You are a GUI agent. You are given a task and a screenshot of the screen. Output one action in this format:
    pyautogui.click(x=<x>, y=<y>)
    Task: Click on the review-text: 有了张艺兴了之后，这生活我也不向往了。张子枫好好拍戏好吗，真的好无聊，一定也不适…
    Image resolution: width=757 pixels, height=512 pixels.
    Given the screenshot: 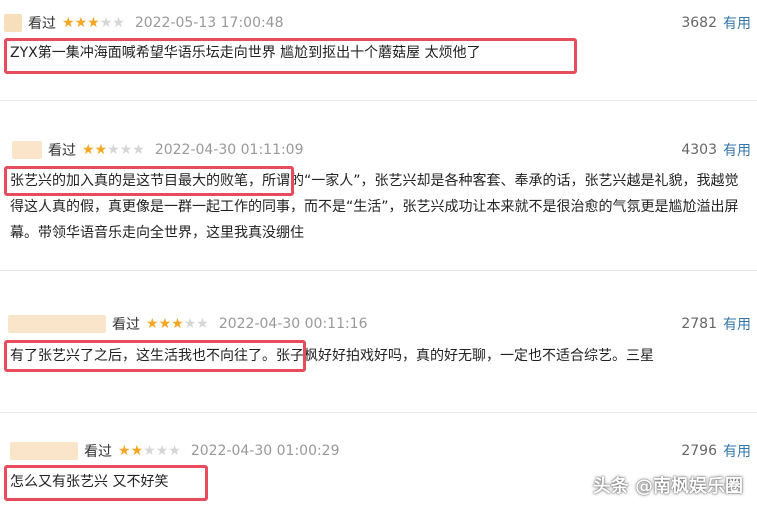 What is the action you would take?
    pyautogui.click(x=332, y=356)
    